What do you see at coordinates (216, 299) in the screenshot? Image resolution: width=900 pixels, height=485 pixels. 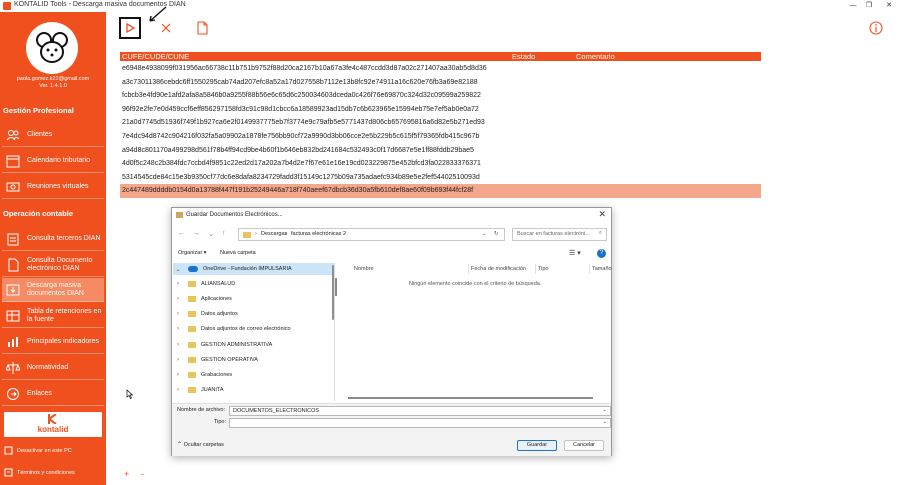 I see `tree-item-label: Aplicaciones` at bounding box center [216, 299].